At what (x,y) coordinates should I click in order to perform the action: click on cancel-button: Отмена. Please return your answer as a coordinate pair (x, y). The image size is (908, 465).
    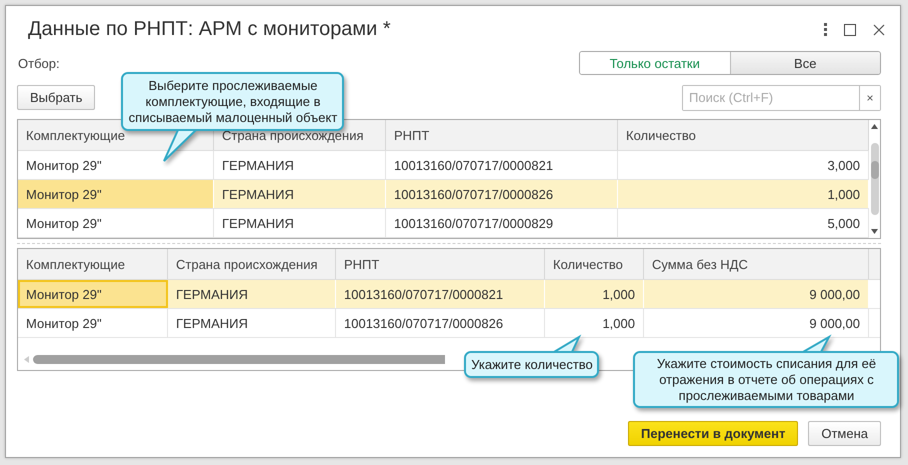
    Looking at the image, I should click on (844, 433).